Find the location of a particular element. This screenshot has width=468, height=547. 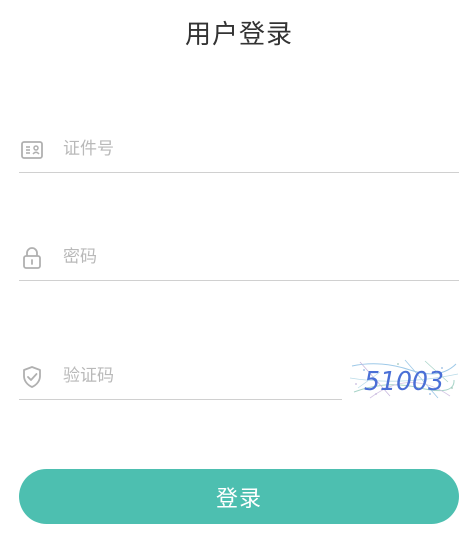

id-card-icon is located at coordinates (32, 150).